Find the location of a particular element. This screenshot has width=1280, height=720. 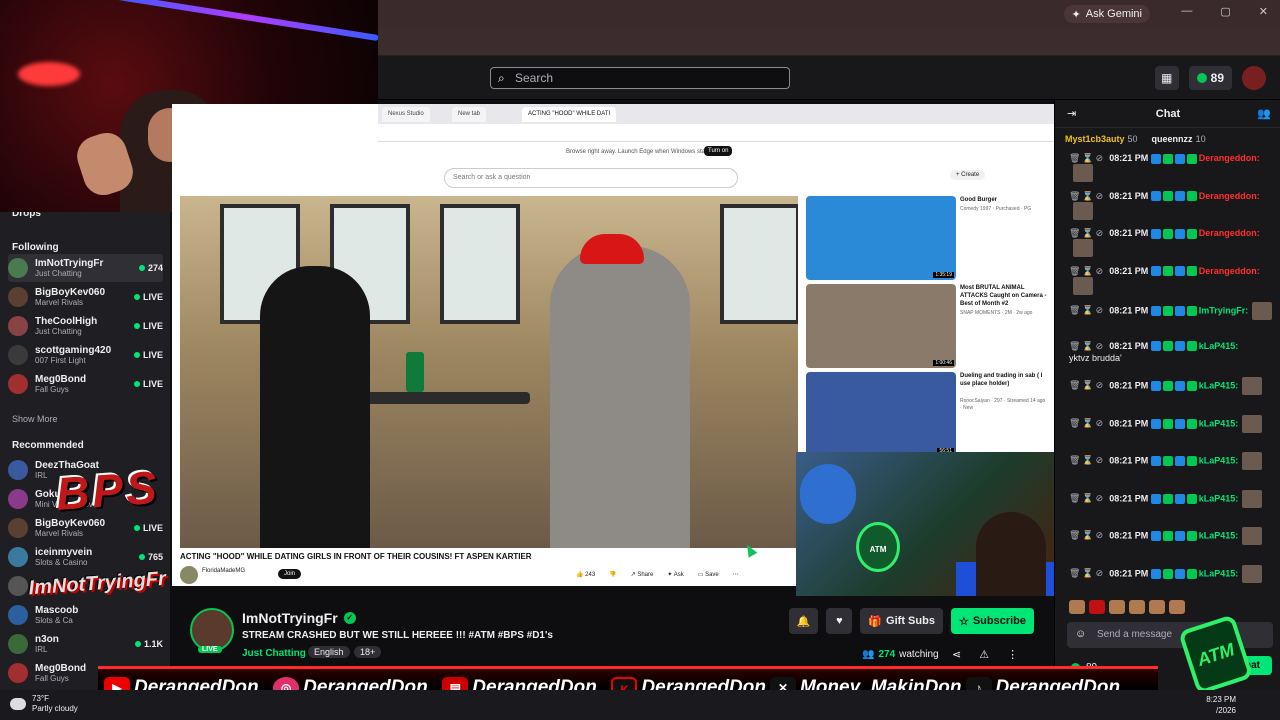

join-button: Join is located at coordinates (290, 574).